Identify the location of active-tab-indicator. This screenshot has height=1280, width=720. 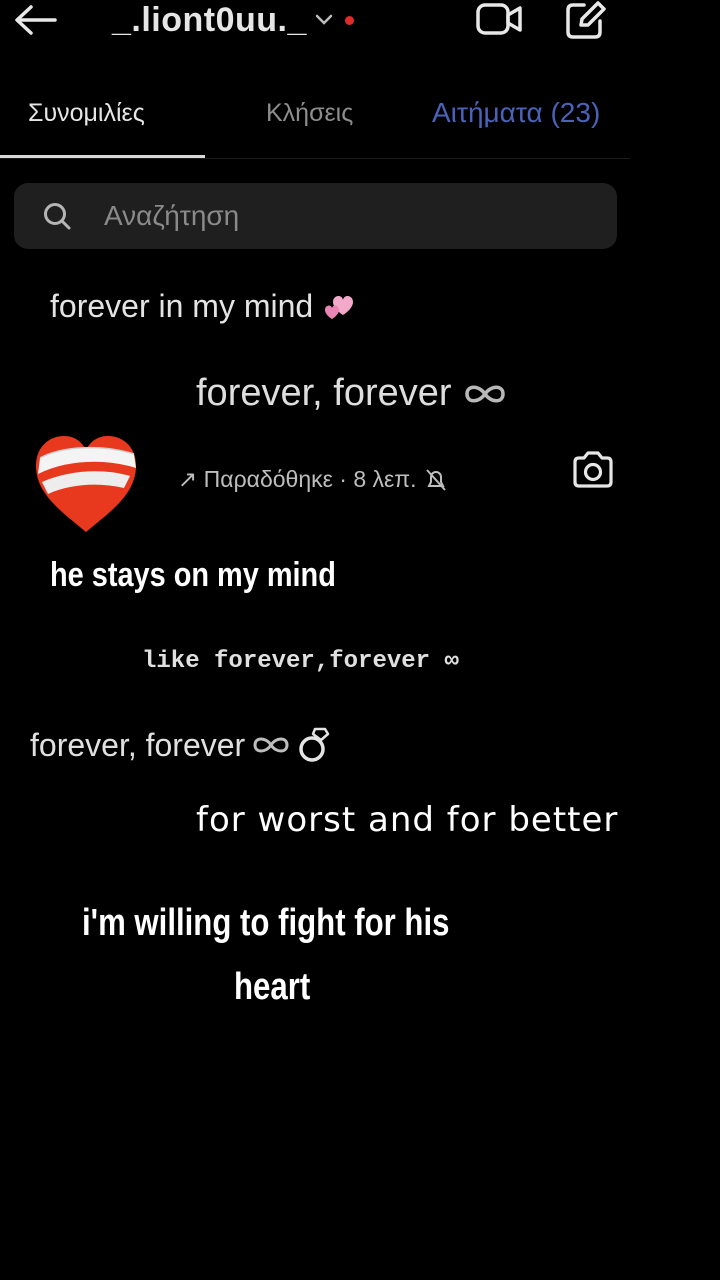
(102, 156).